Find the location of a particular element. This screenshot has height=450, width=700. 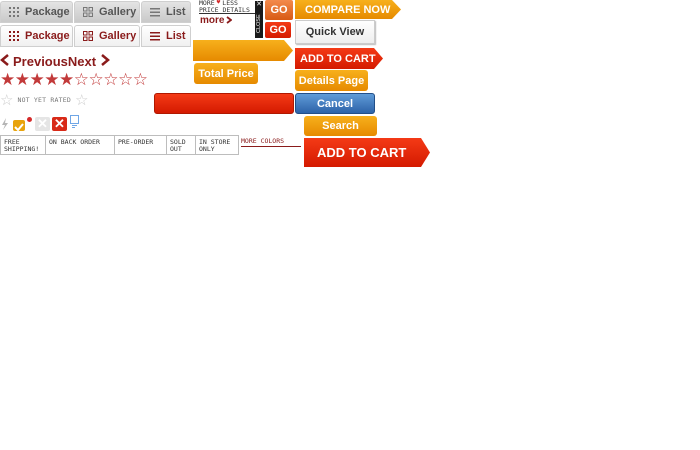

next-link: Next is located at coordinates (82, 61).